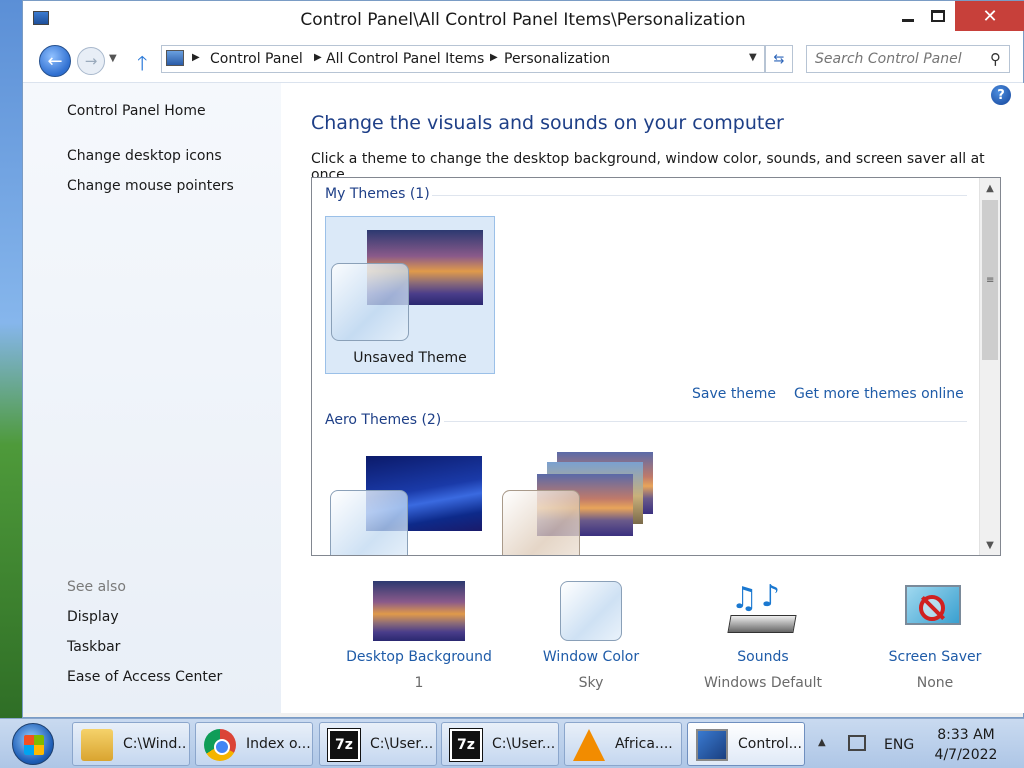 This screenshot has height=768, width=1024. What do you see at coordinates (582, 497) in the screenshot?
I see `landscapes-theme-tile` at bounding box center [582, 497].